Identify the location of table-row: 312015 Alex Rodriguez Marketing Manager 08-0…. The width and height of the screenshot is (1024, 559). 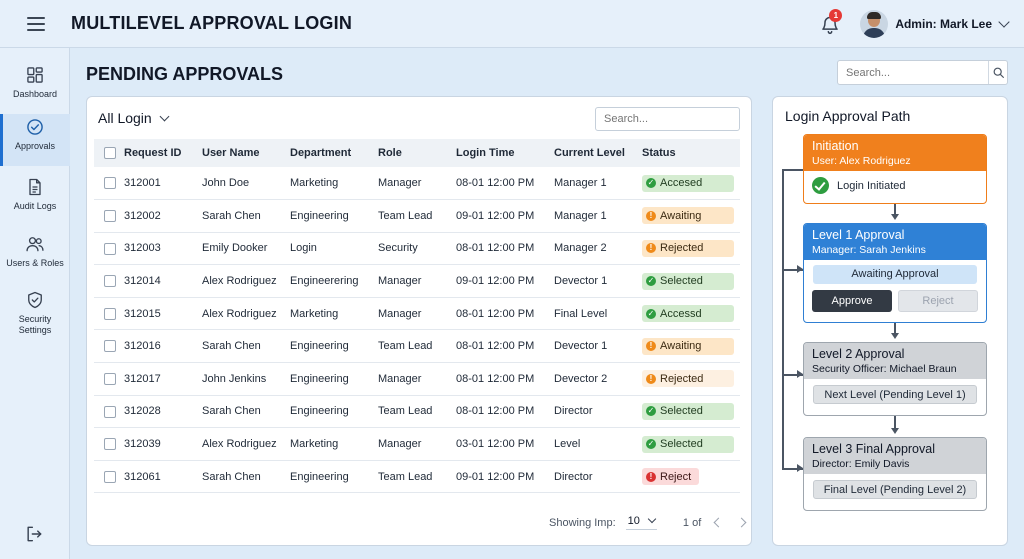
(417, 314).